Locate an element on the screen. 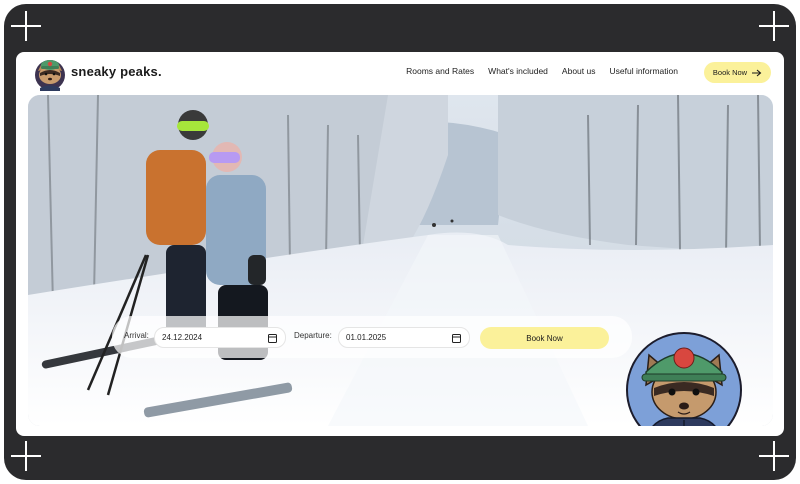  brand-name: sneaky peaks. is located at coordinates (116, 71).